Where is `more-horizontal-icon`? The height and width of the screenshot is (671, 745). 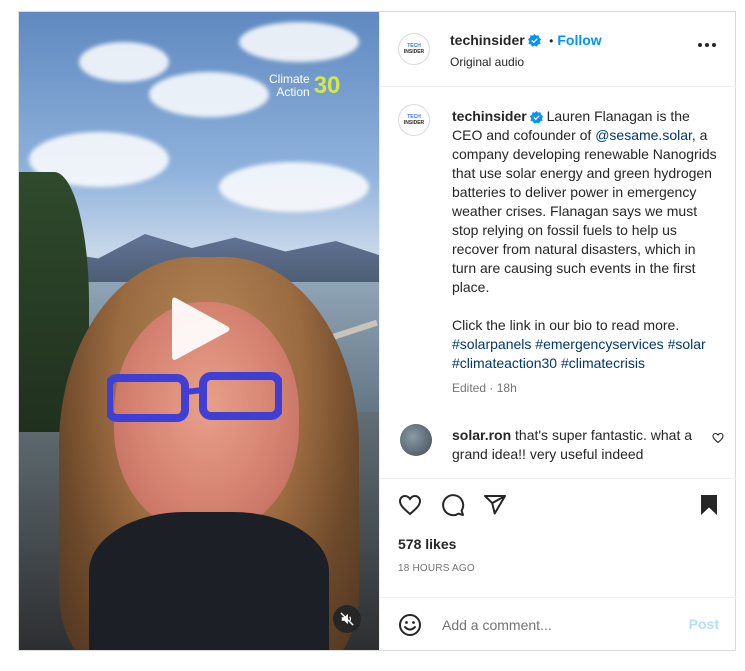
more-horizontal-icon is located at coordinates (707, 45).